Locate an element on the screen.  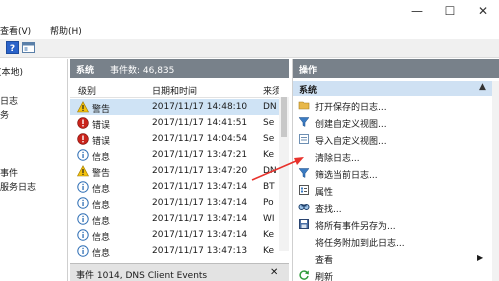
arrow-head is located at coordinates (299, 161).